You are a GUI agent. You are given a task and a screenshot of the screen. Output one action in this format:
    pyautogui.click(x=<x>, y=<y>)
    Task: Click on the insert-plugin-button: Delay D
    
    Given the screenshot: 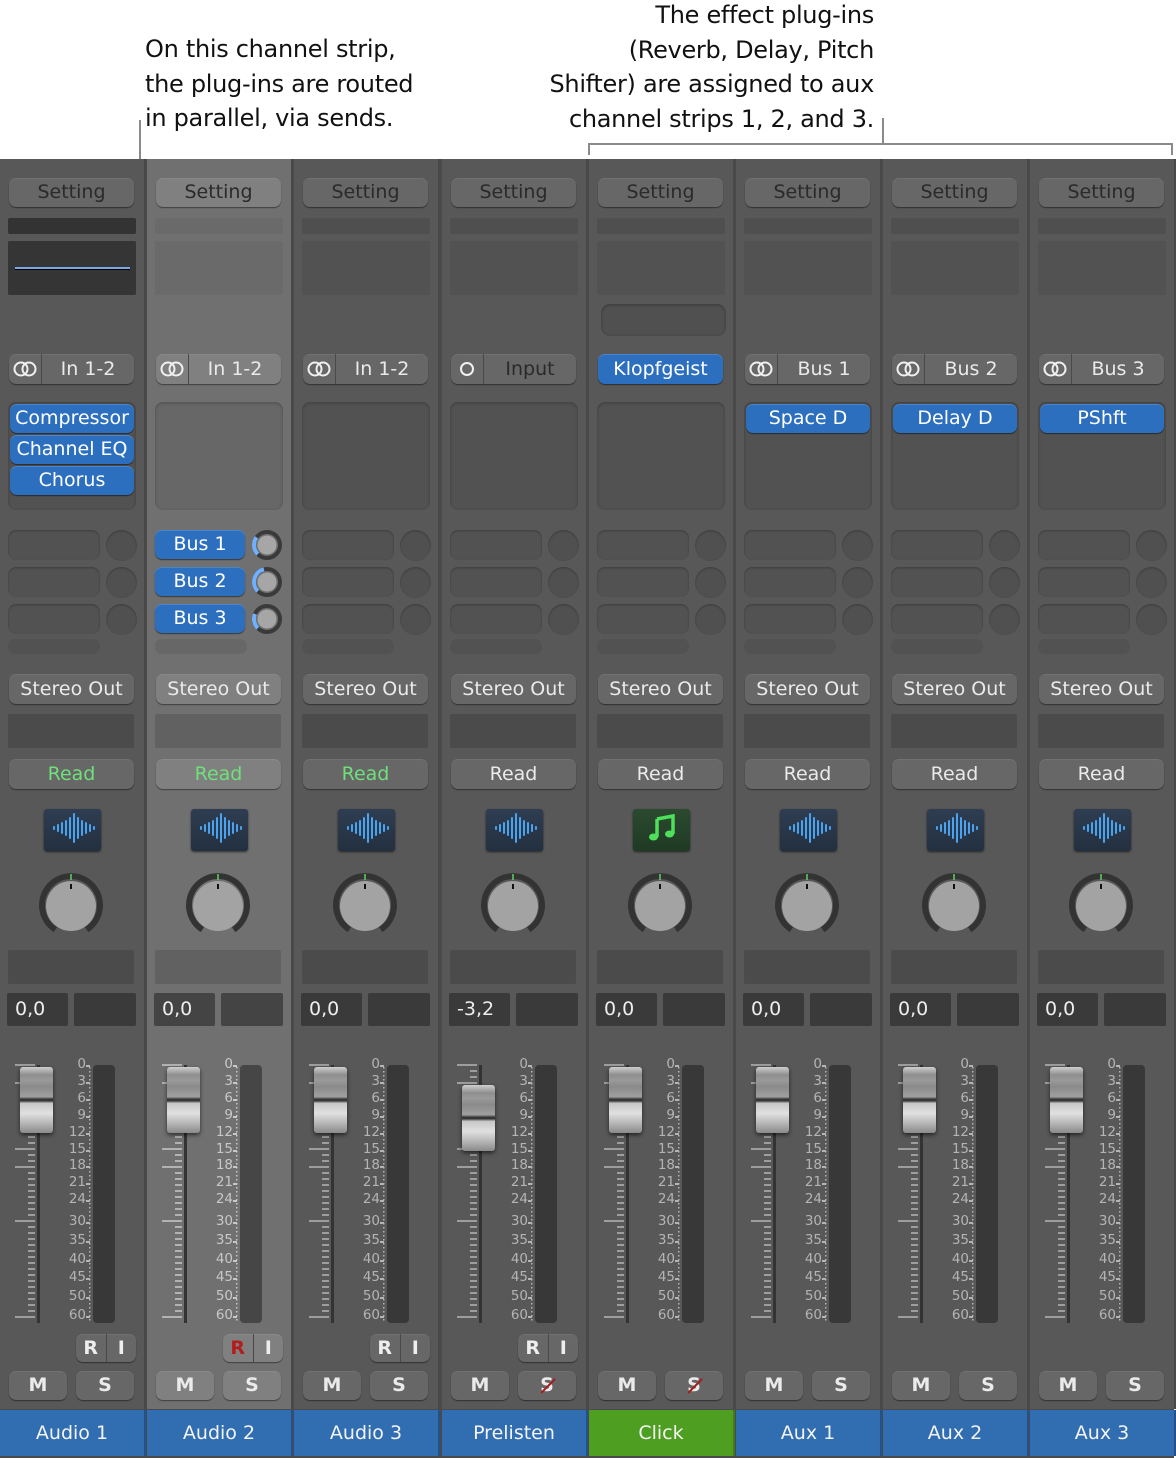 What is the action you would take?
    pyautogui.click(x=955, y=418)
    